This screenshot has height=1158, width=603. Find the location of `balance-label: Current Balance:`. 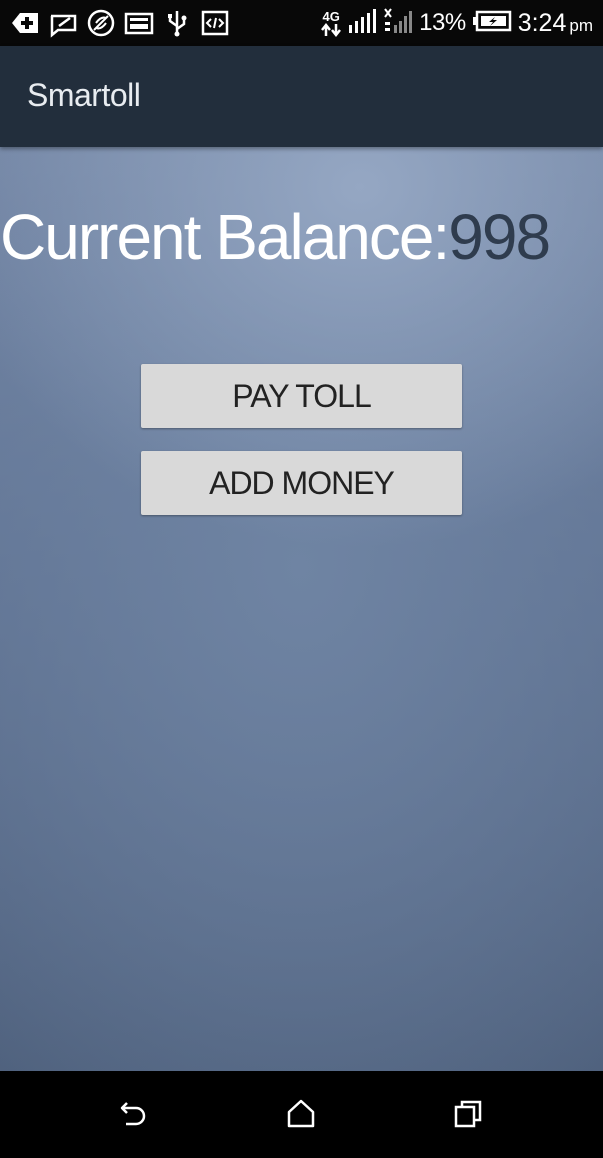

balance-label: Current Balance: is located at coordinates (225, 237).